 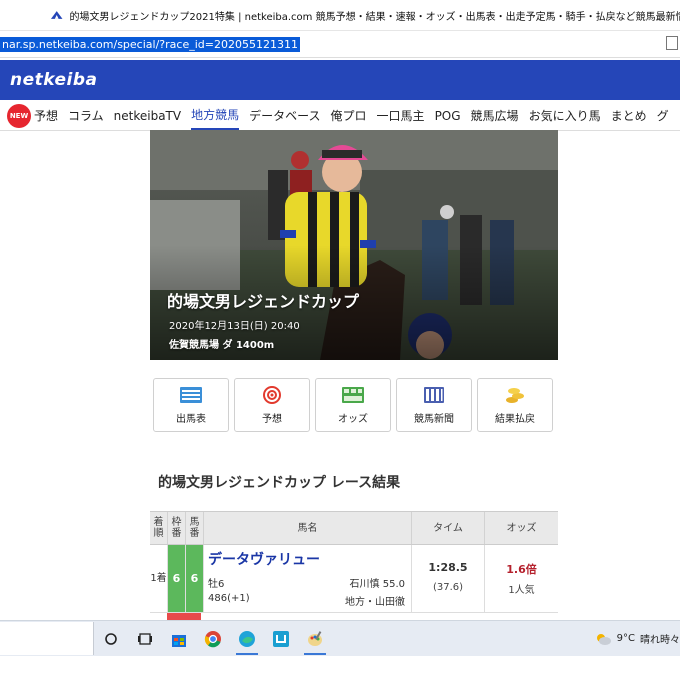 I want to click on header-rank: 着順, so click(x=159, y=528).